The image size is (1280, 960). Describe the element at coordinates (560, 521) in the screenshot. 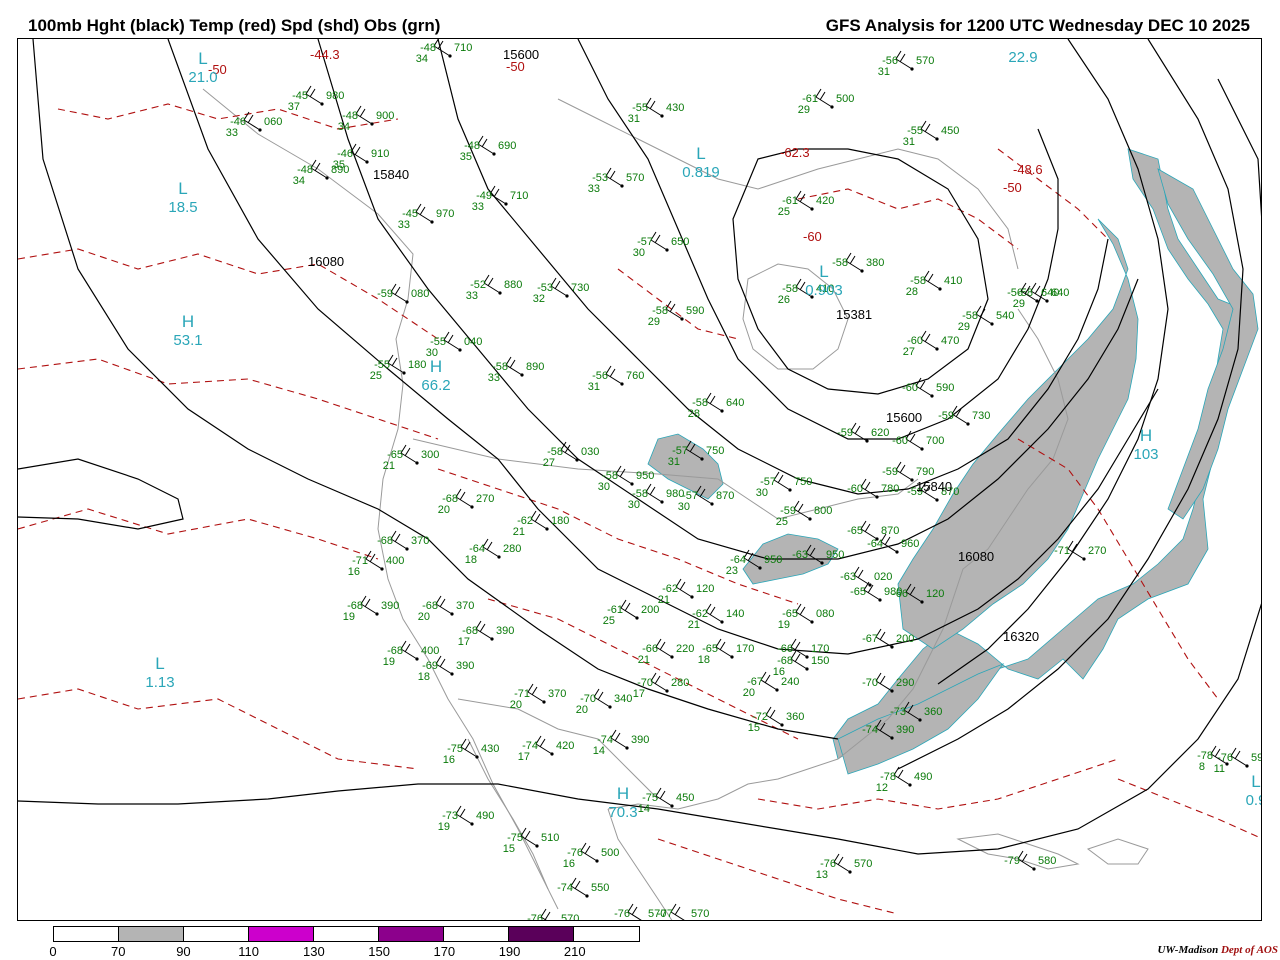

I see `obs-height: 180` at that location.